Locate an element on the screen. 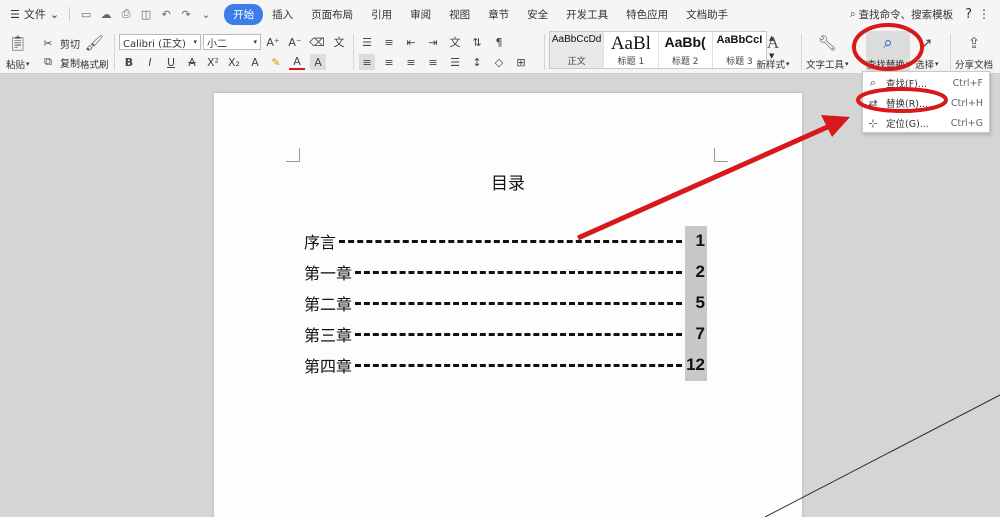 This screenshot has width=1000, height=517. customize-chevron-icon: ⌄ is located at coordinates (206, 14).